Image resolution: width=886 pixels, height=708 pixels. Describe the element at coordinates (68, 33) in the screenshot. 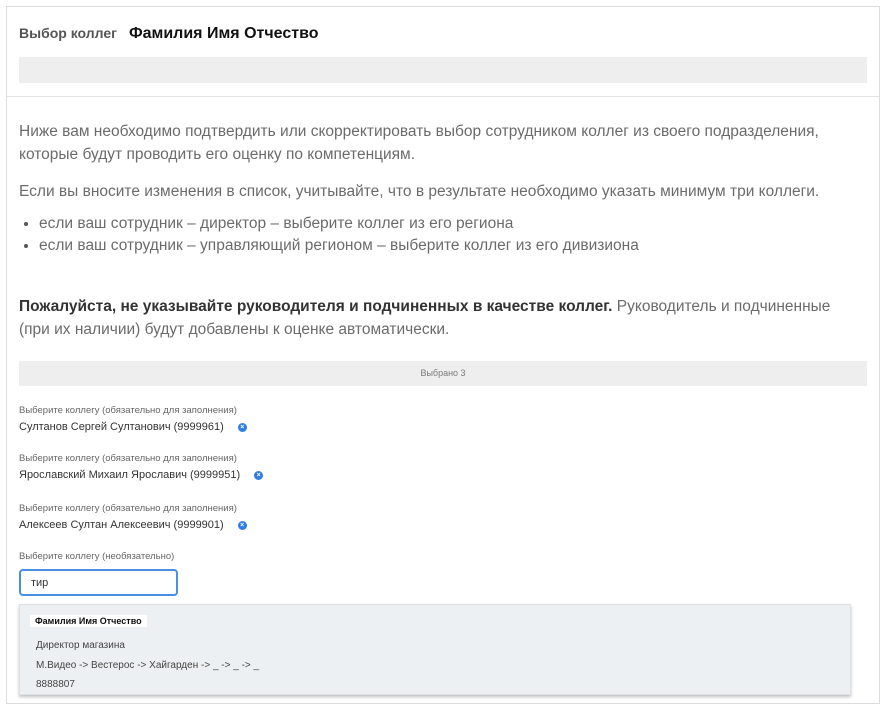

I see `page-title: Выбор коллег` at that location.